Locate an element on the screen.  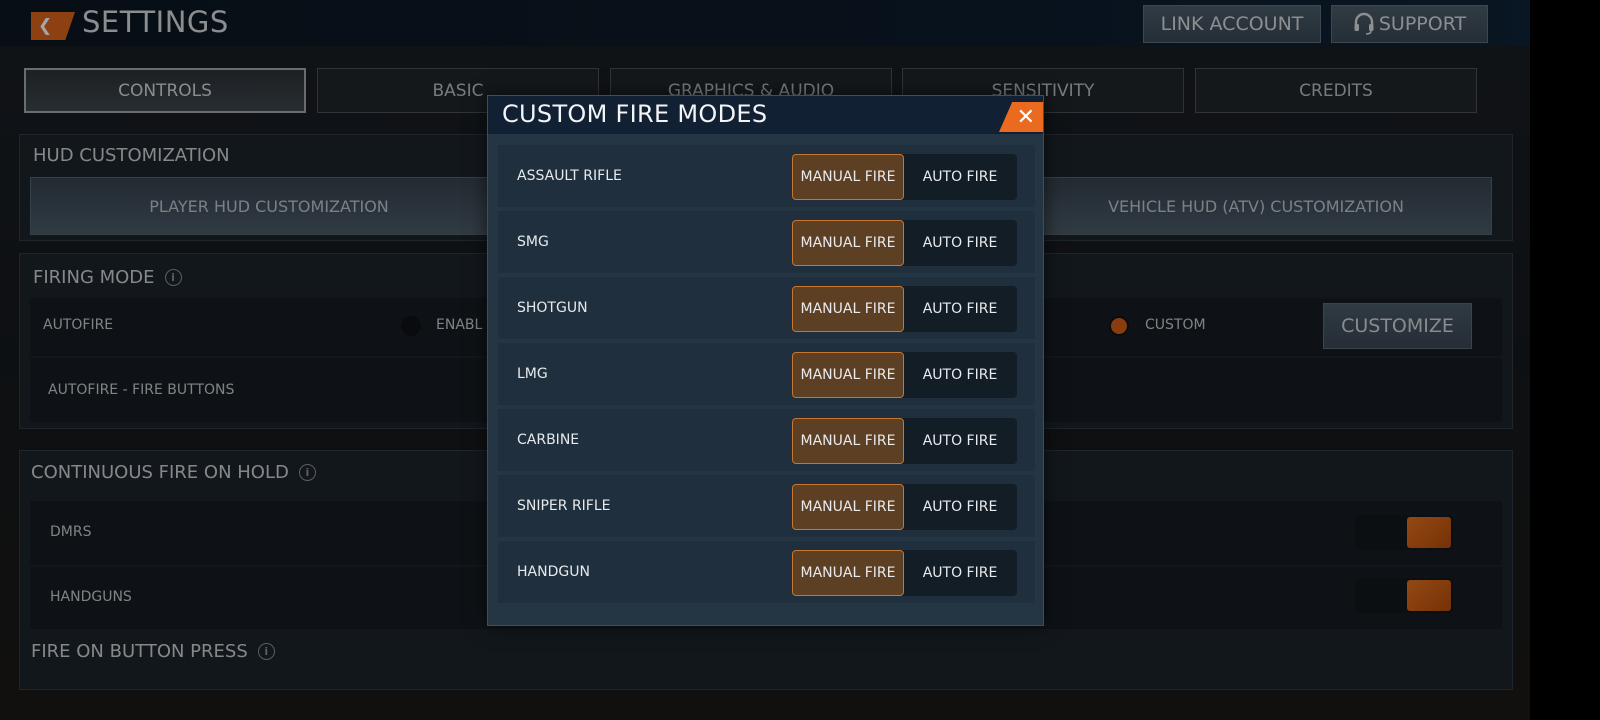
close-button: ✕ is located at coordinates (1021, 117).